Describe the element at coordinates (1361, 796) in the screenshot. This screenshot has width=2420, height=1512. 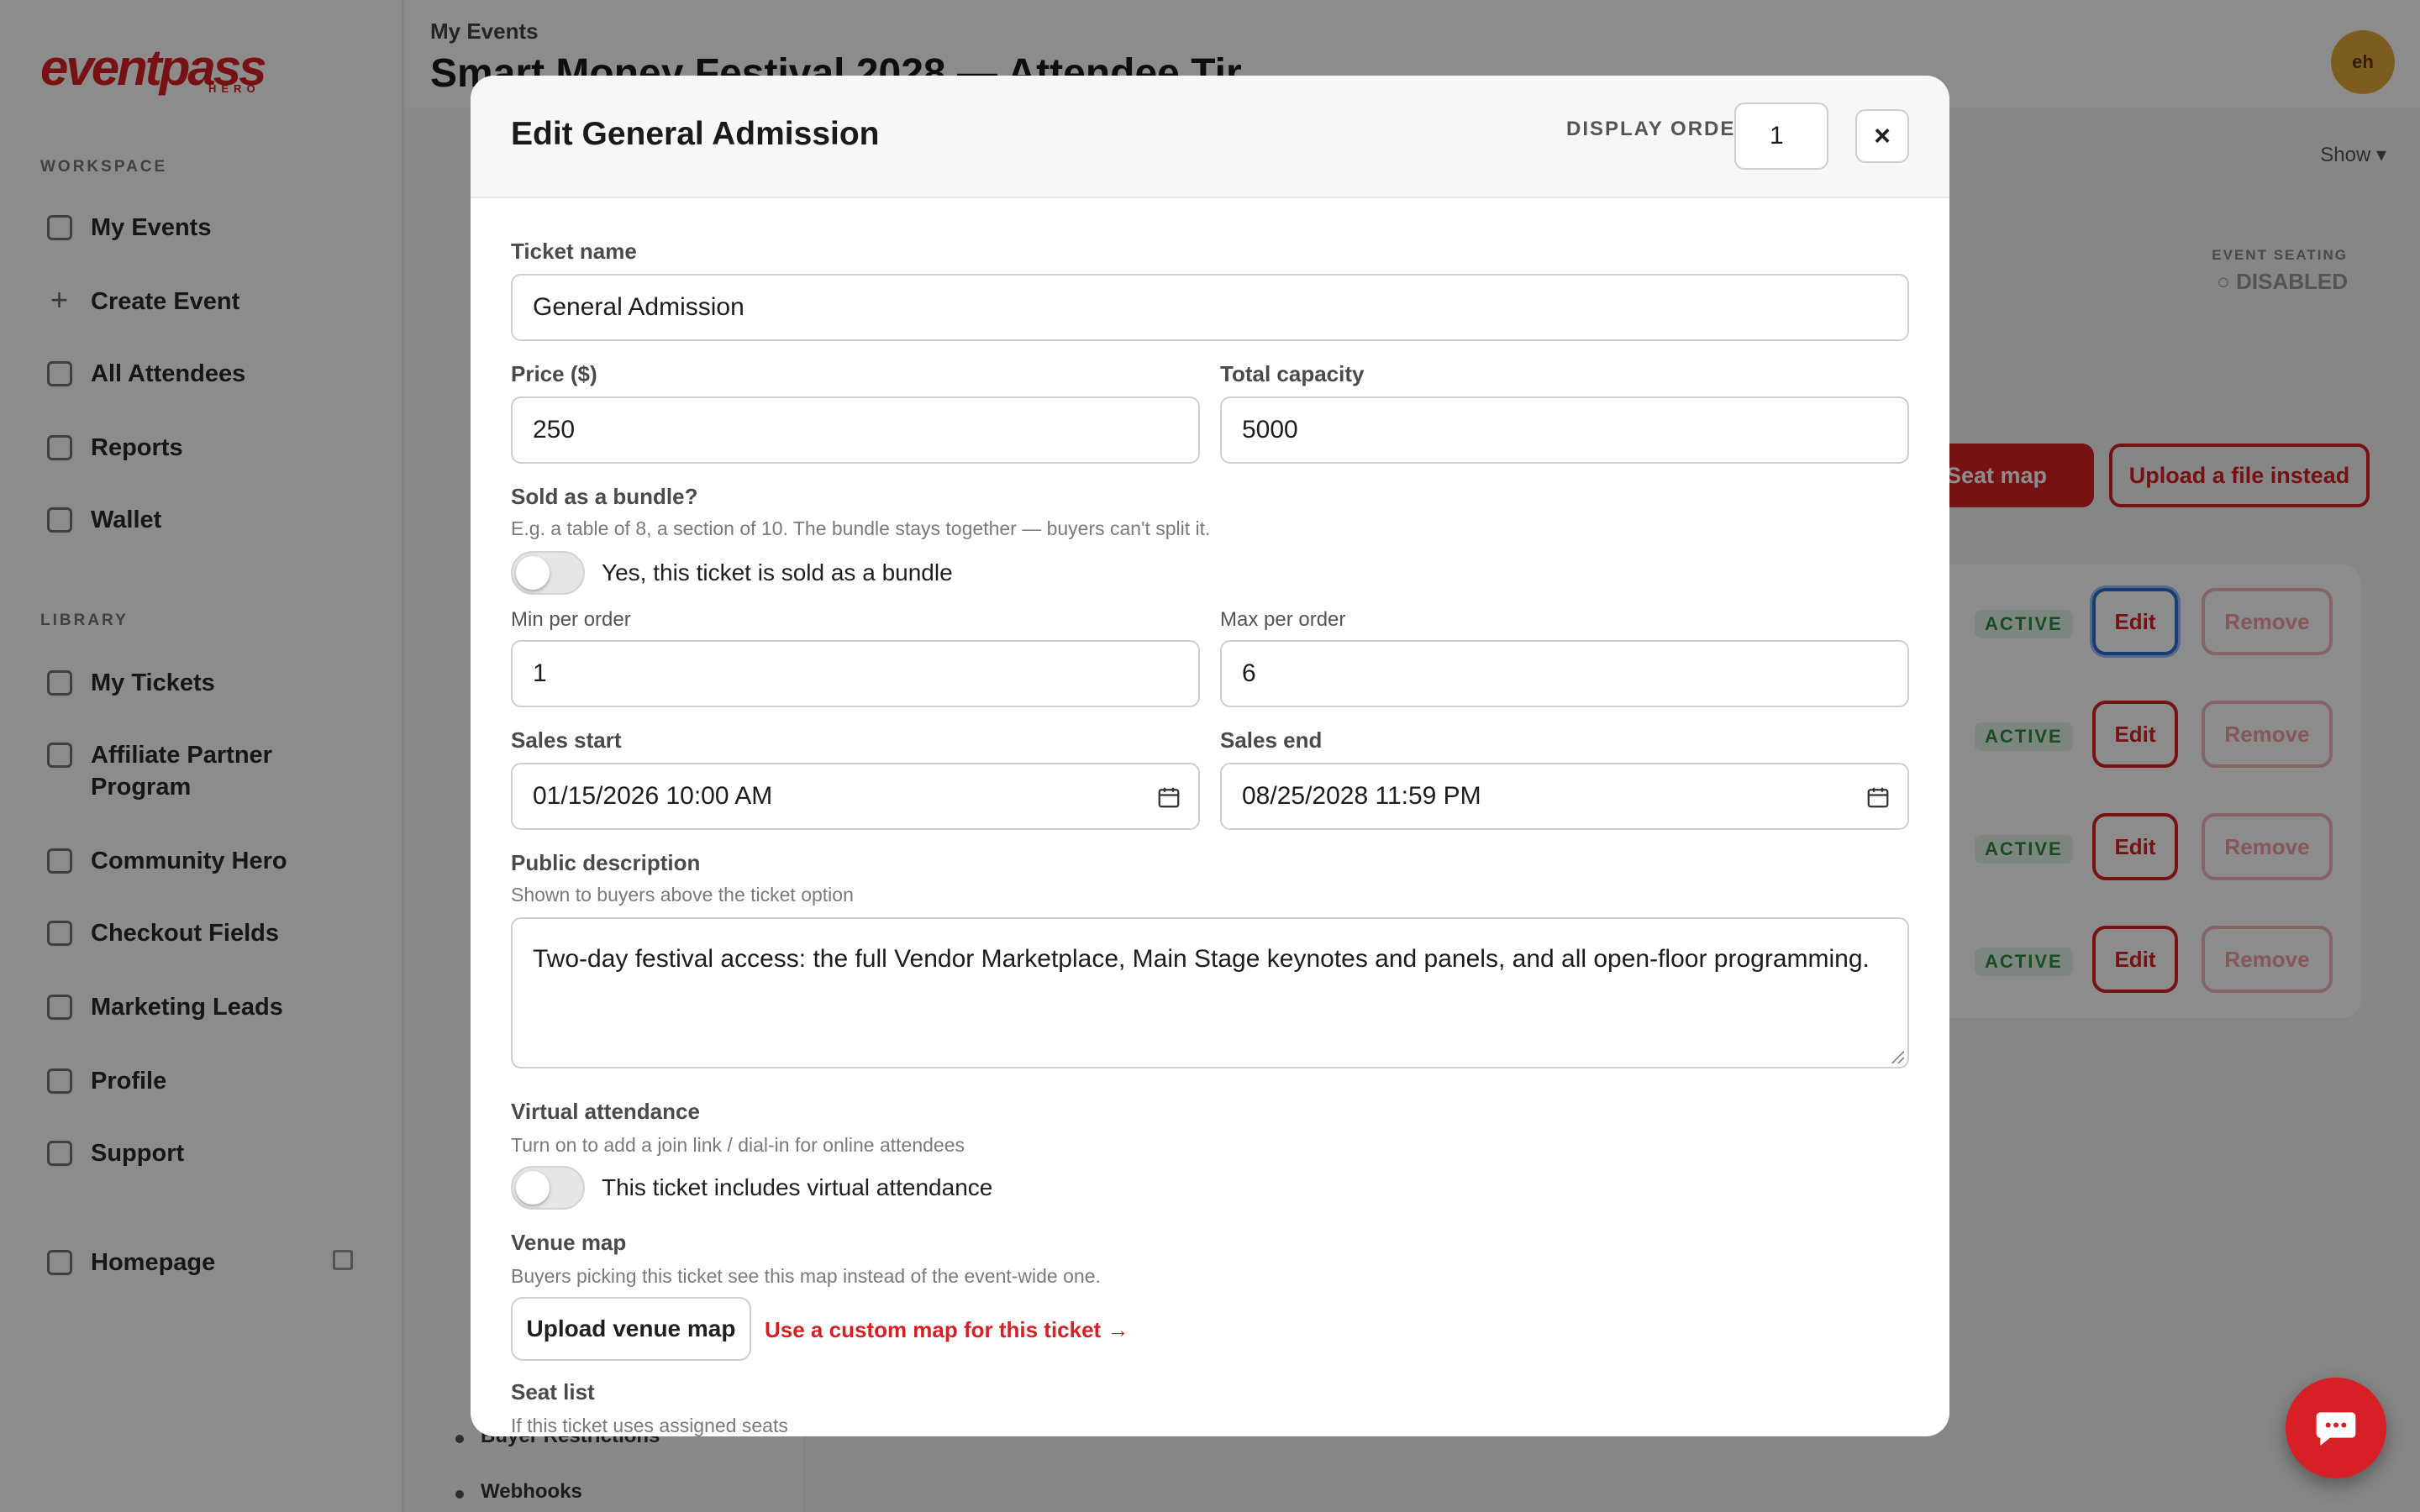
I see `sales-end-value: 08/25/2028 11:59 PM` at that location.